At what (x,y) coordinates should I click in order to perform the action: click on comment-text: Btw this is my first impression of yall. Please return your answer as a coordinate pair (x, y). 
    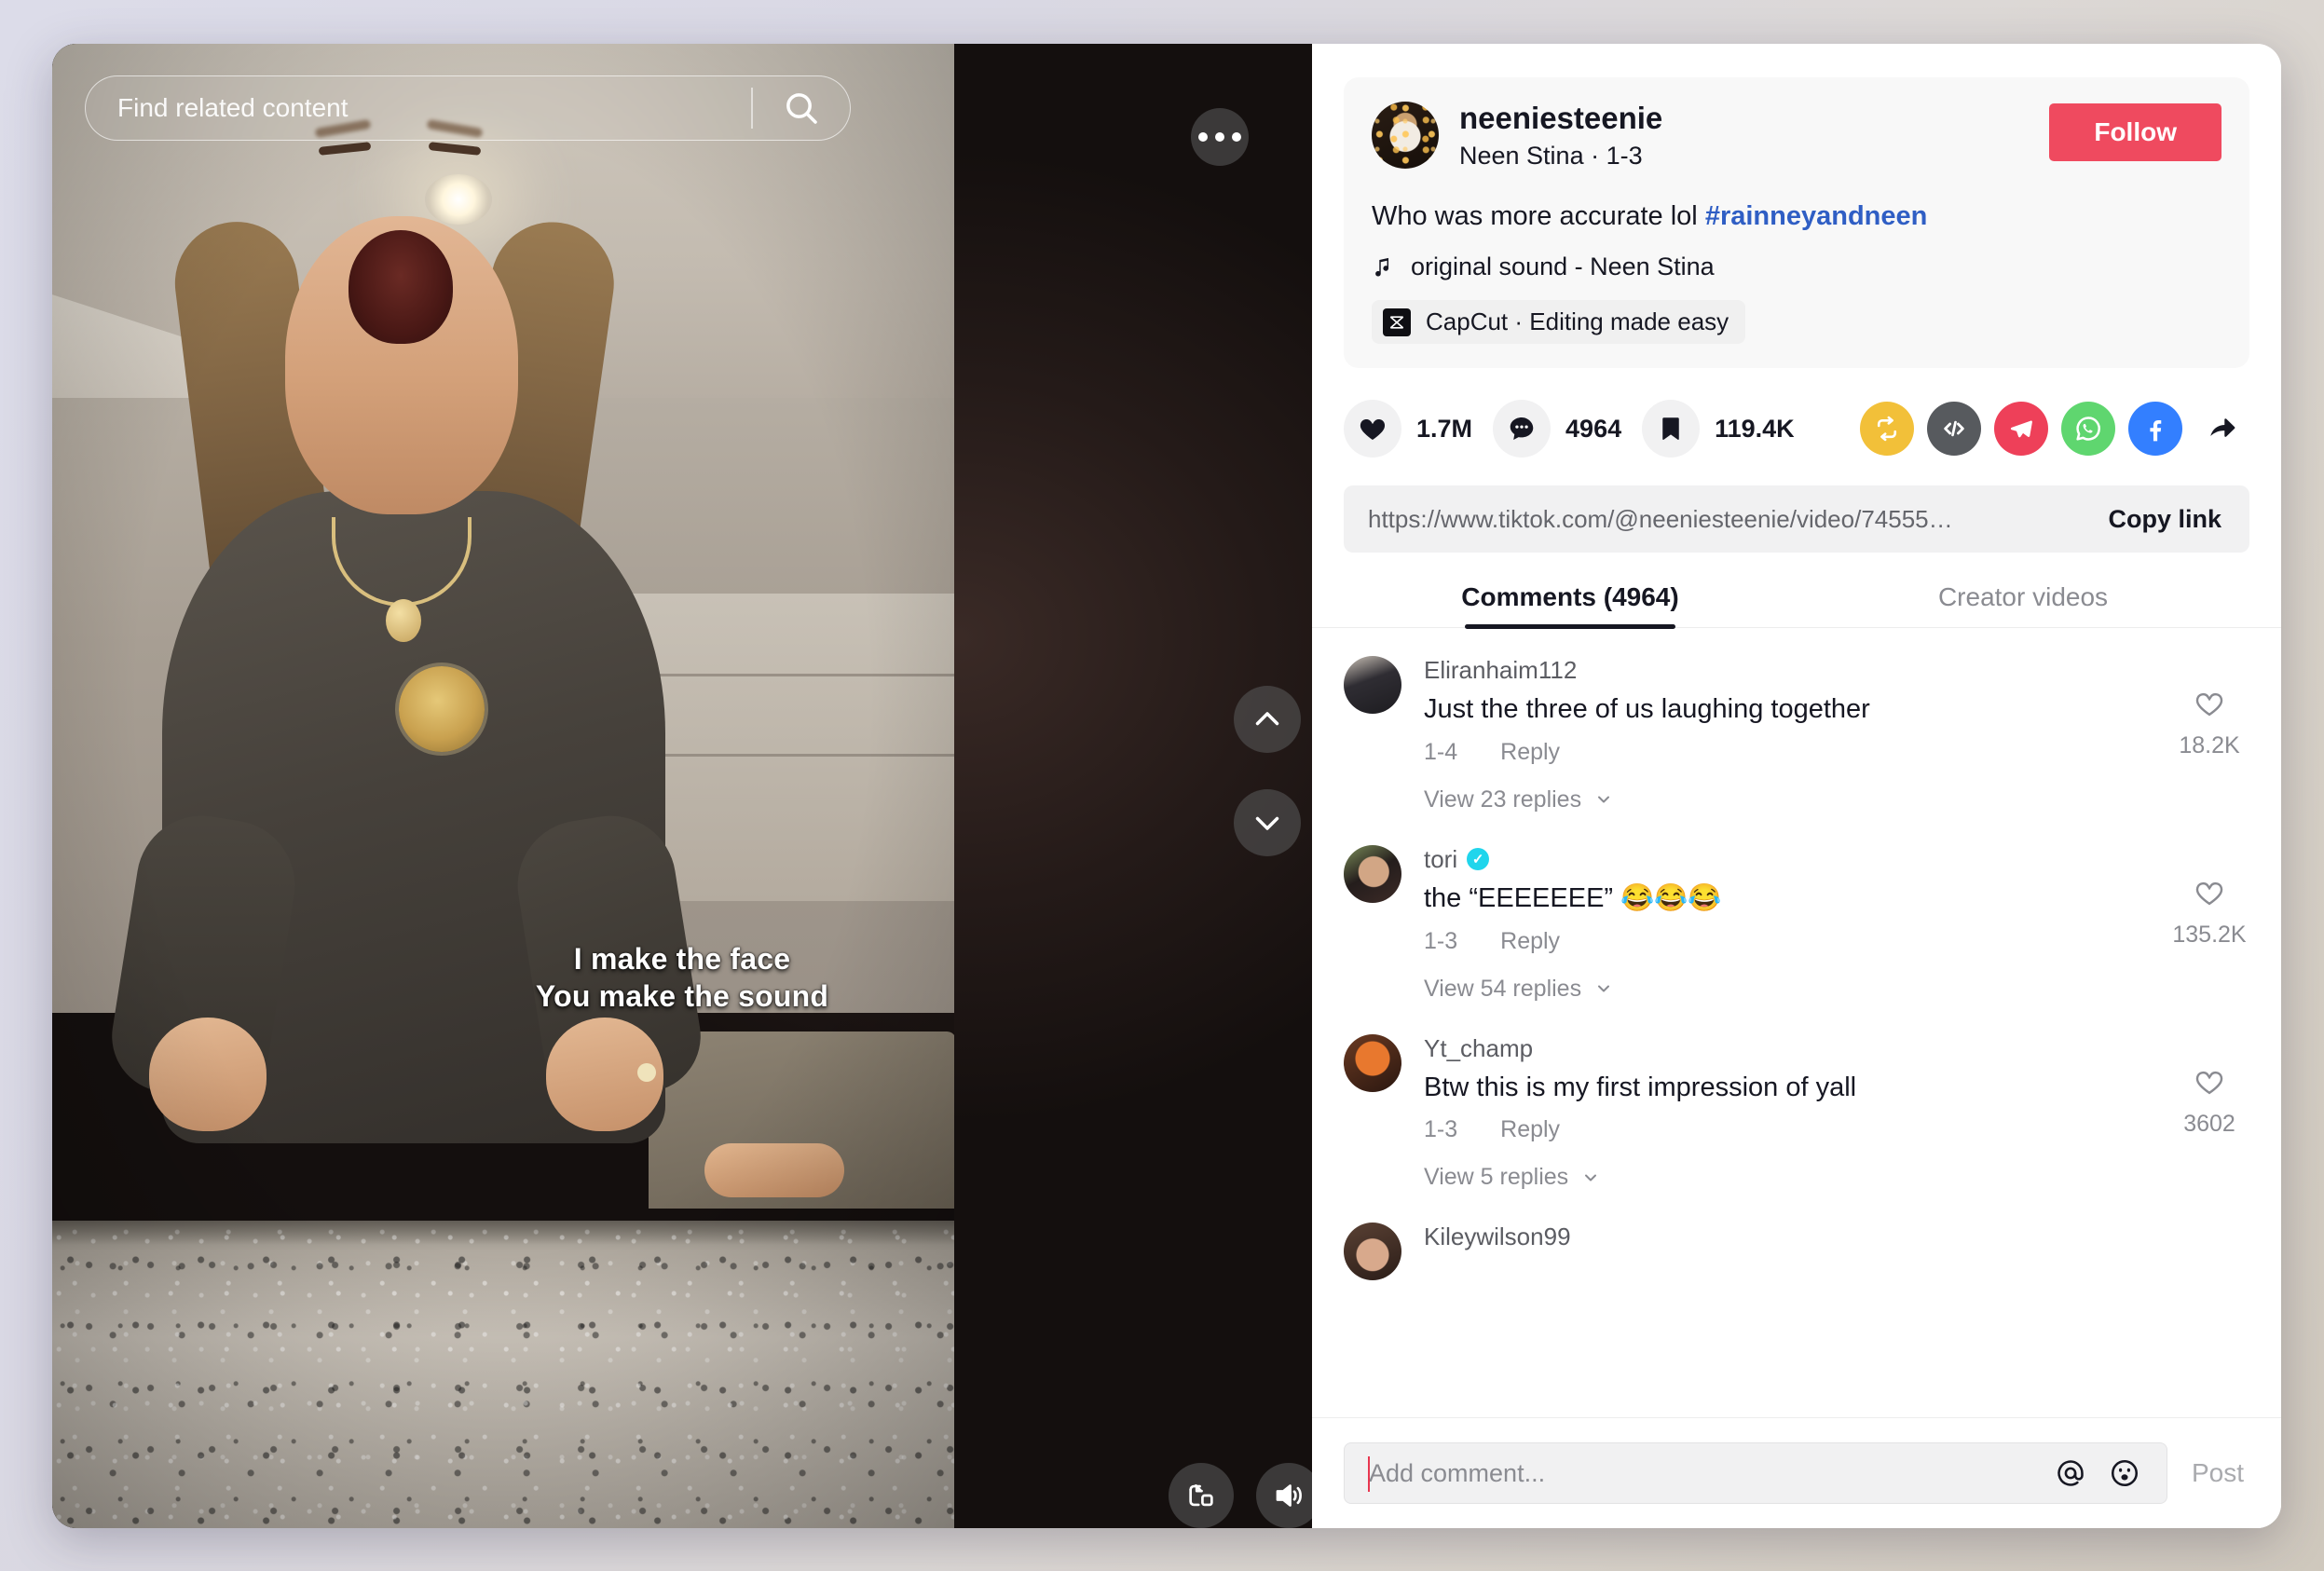
    Looking at the image, I should click on (1640, 1087).